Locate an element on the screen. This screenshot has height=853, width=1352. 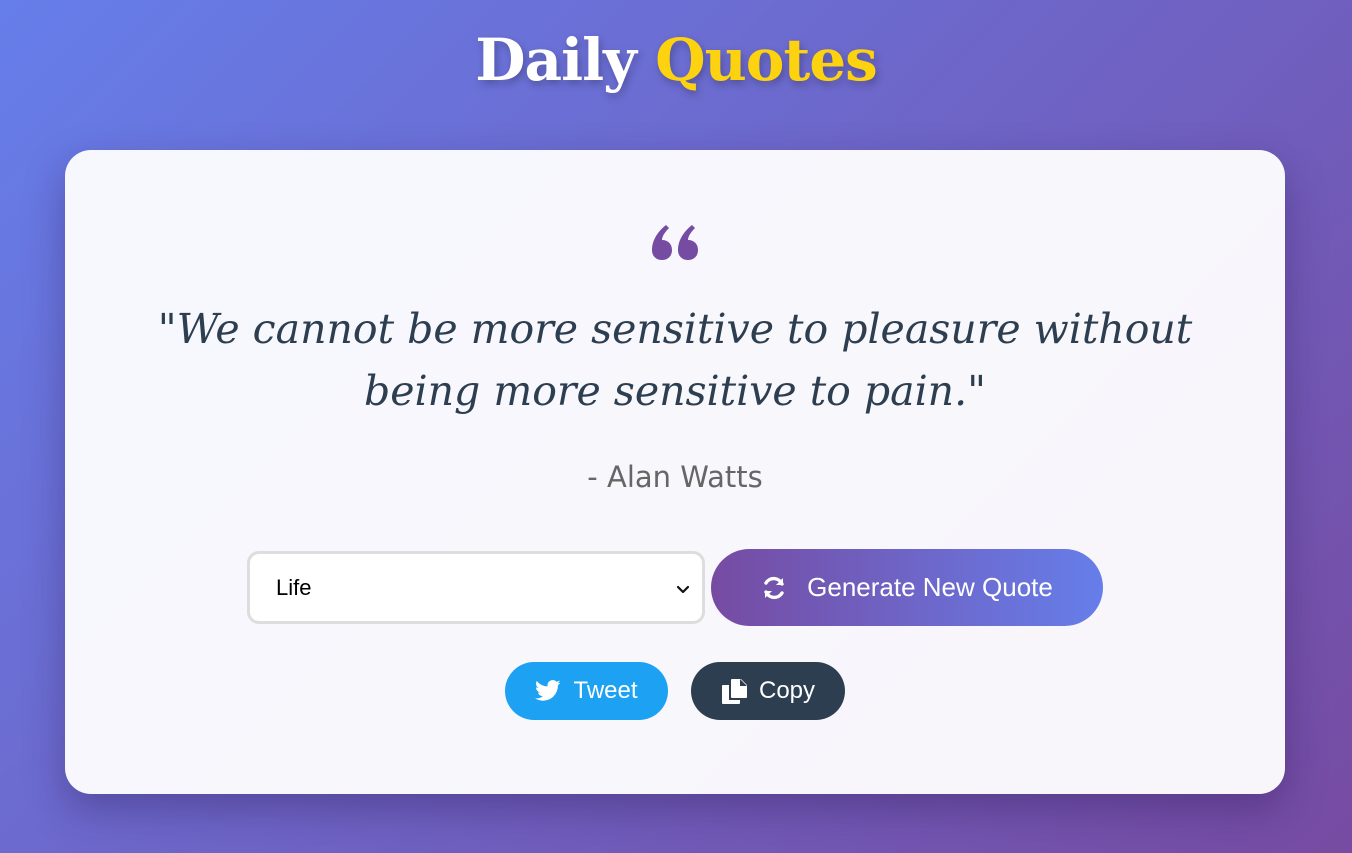
category-select-value: Life is located at coordinates (294, 587).